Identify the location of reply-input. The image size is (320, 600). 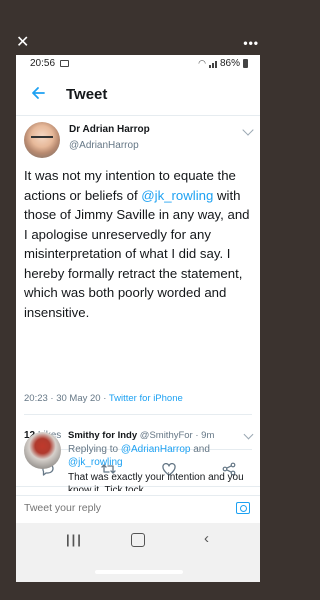
(124, 508).